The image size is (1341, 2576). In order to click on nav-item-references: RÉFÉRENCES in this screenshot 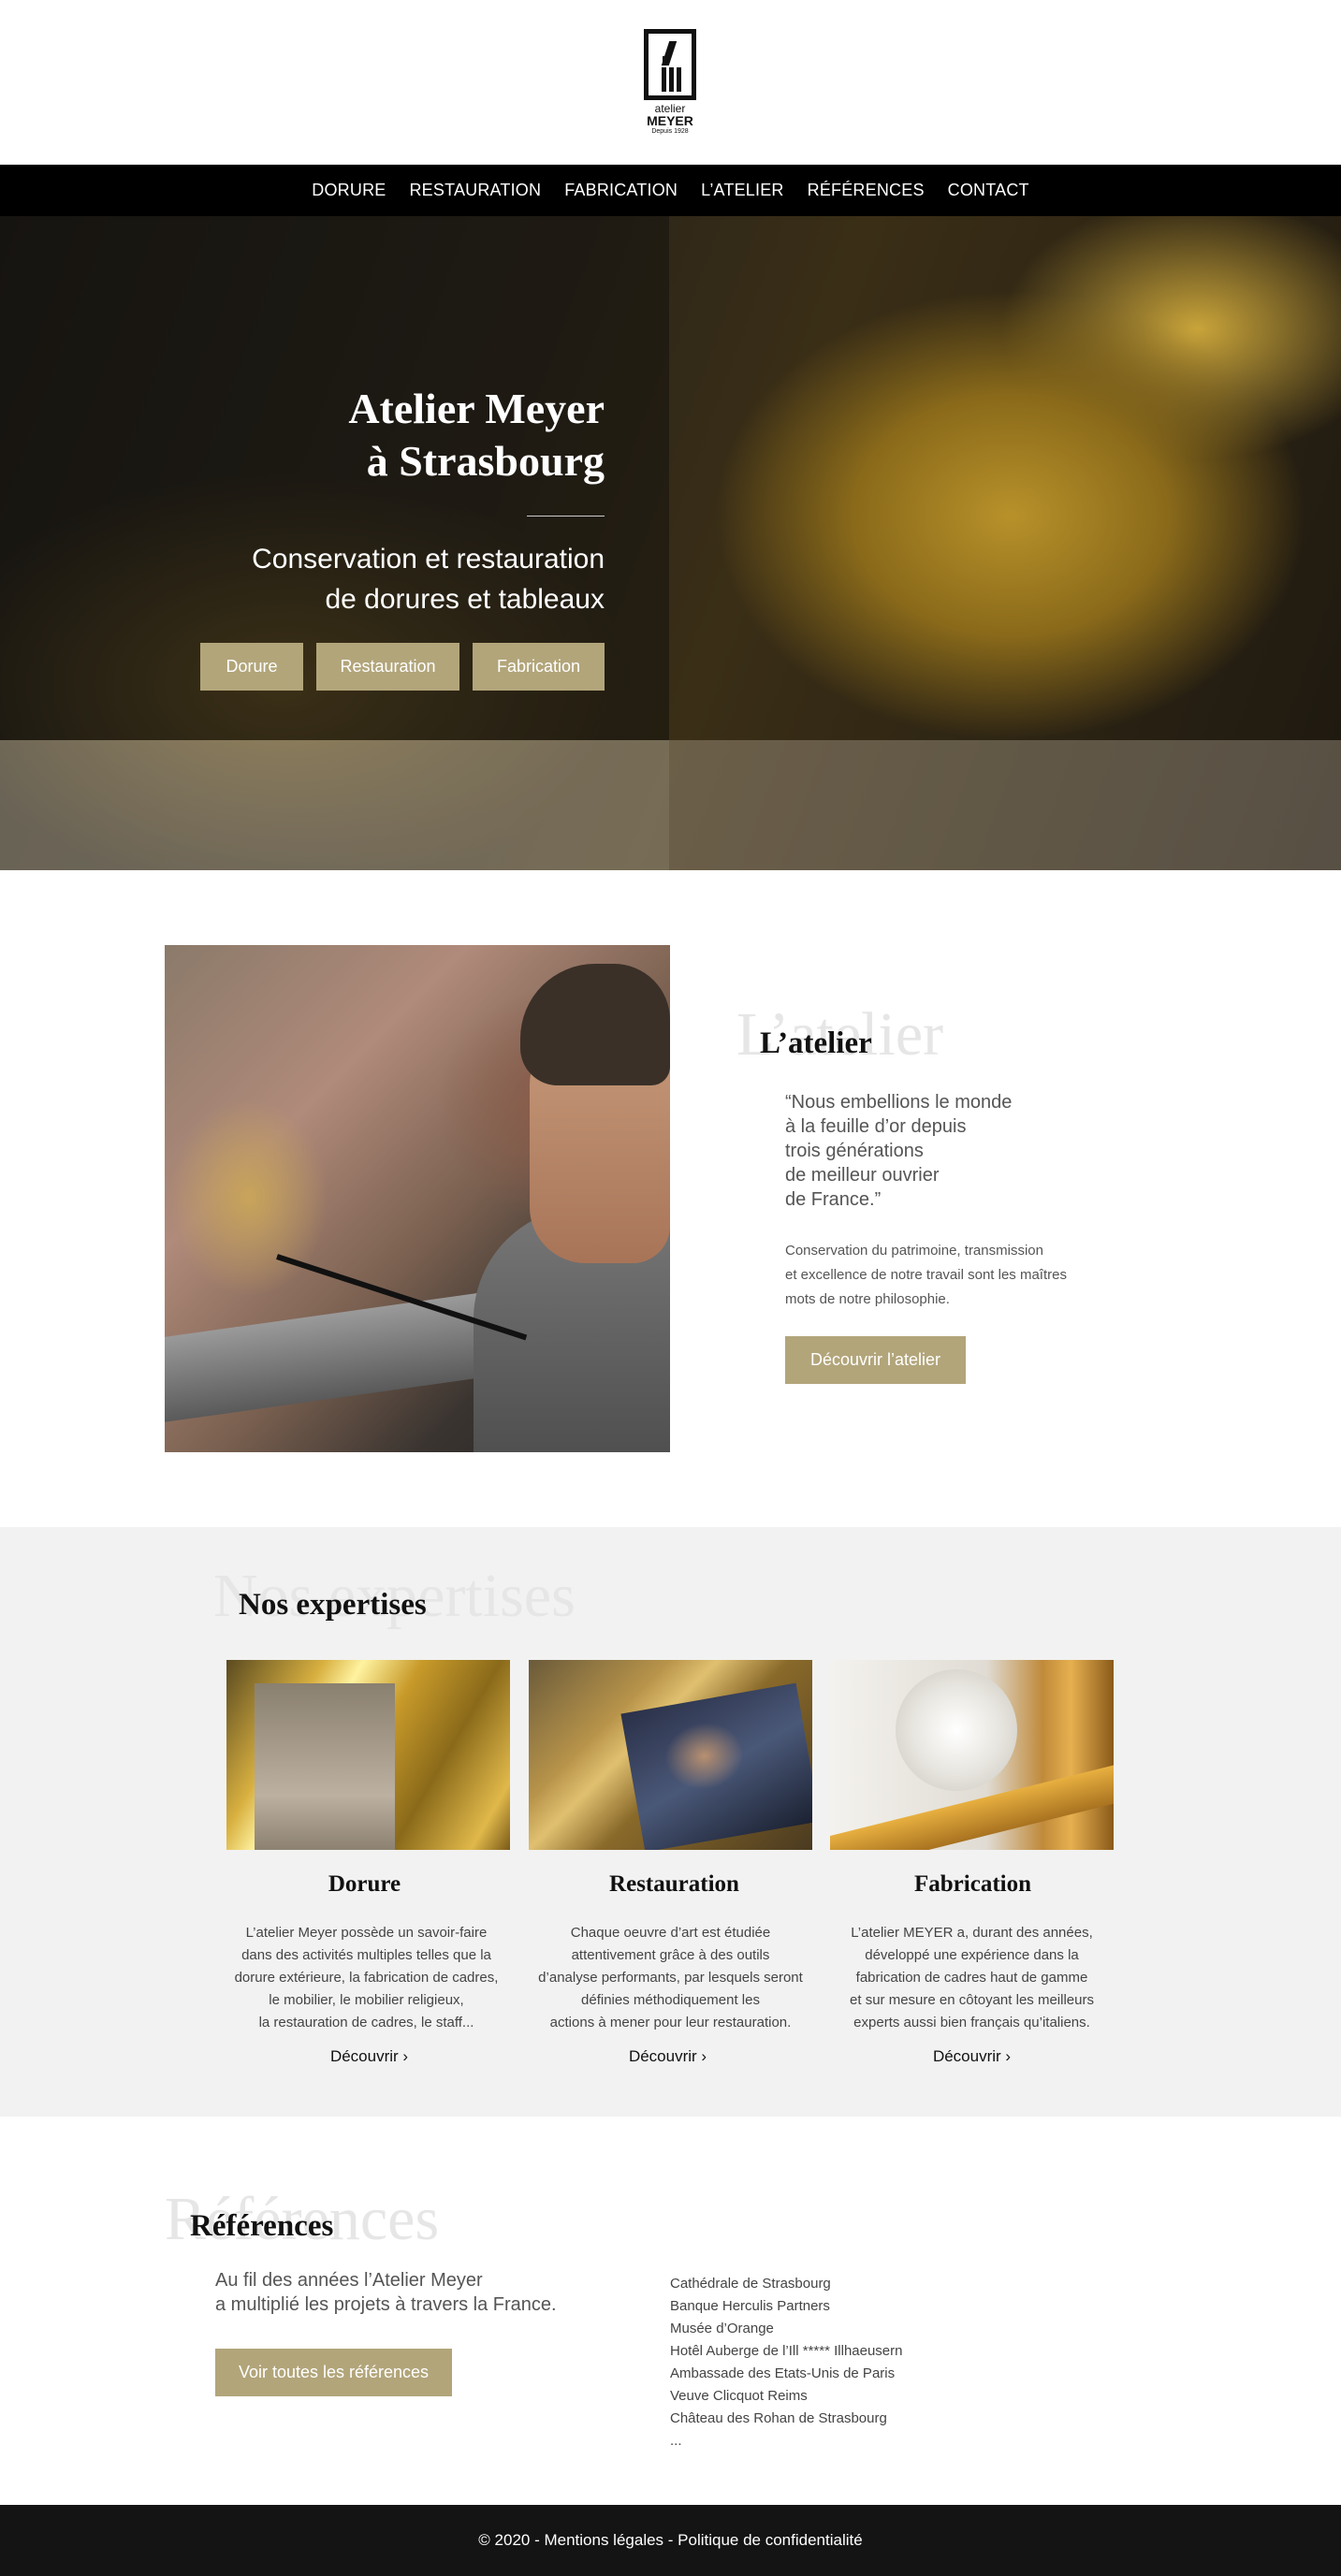, I will do `click(867, 190)`.